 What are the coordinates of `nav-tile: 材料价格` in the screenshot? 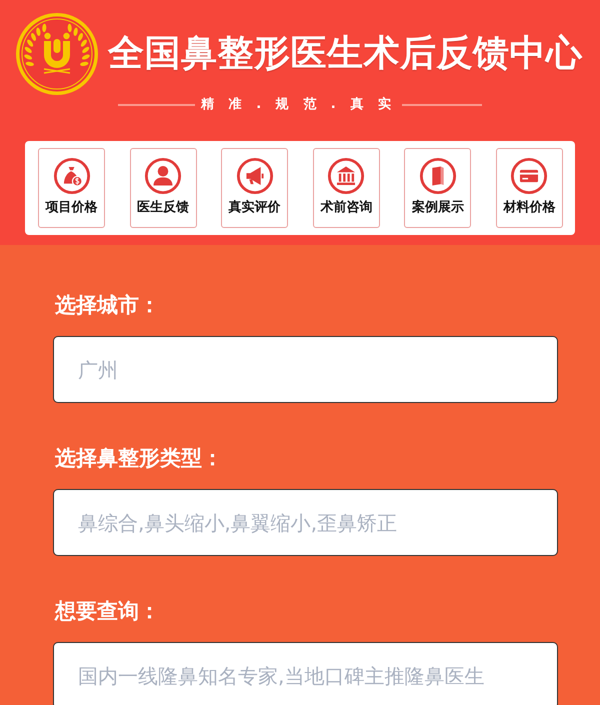 It's located at (529, 188).